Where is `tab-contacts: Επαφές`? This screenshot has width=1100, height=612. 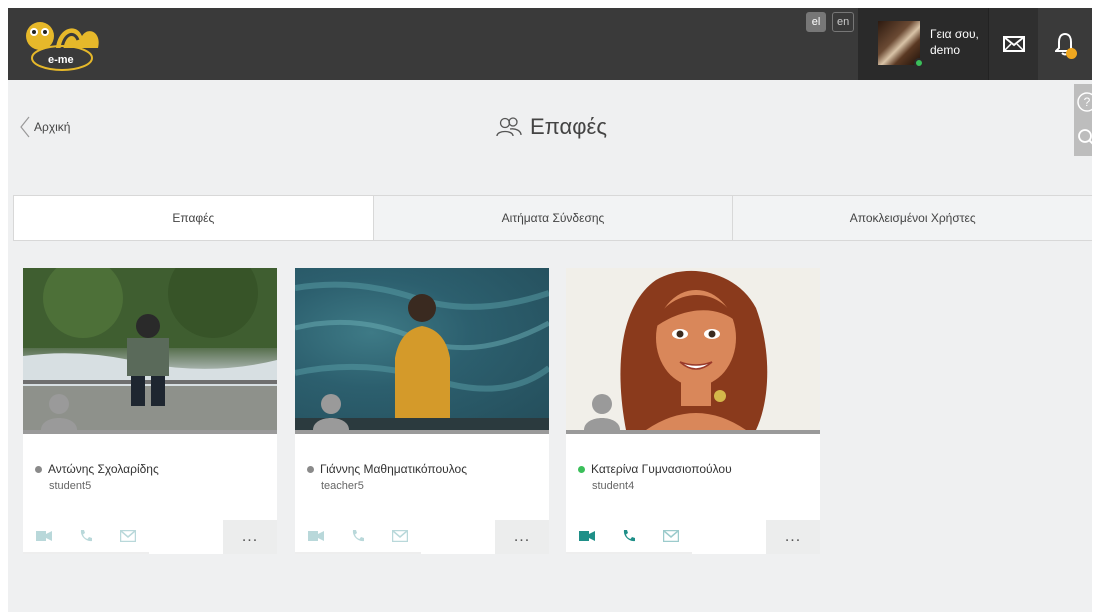
tab-contacts: Επαφές is located at coordinates (194, 218).